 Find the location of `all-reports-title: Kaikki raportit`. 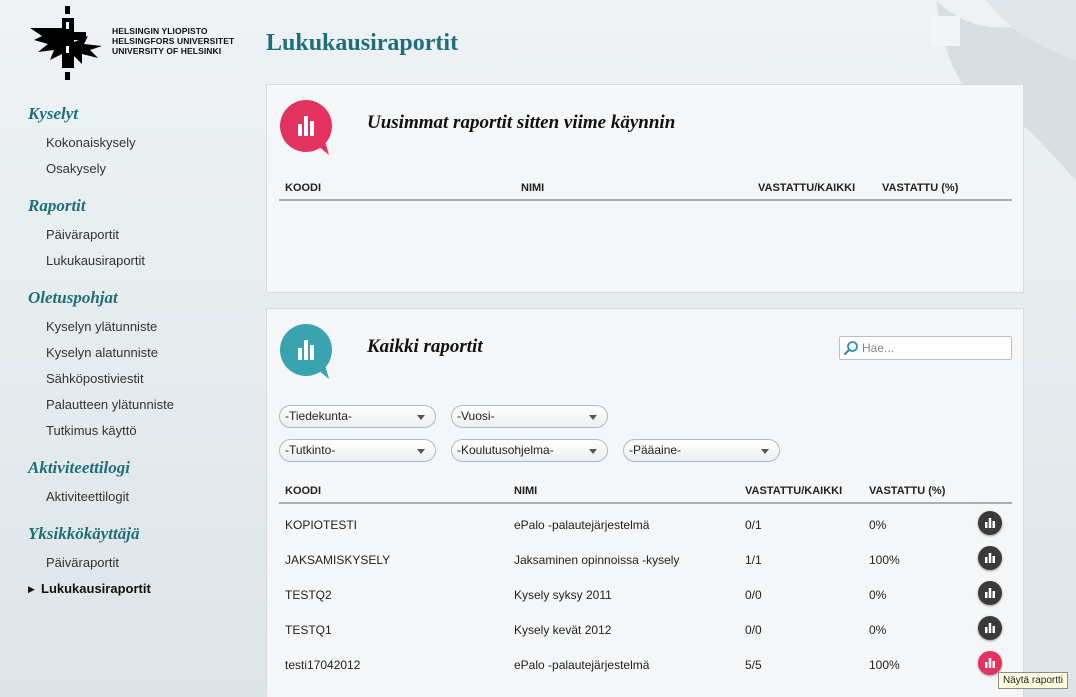

all-reports-title: Kaikki raportit is located at coordinates (425, 346).